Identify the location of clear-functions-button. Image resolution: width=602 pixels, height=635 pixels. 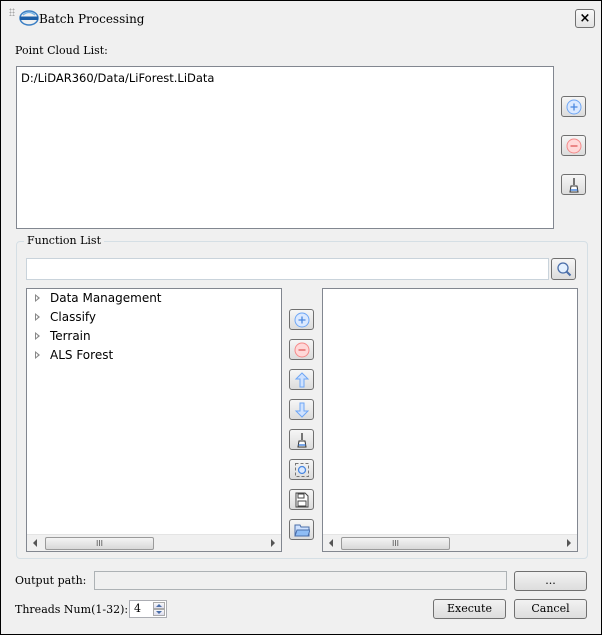
(301, 439).